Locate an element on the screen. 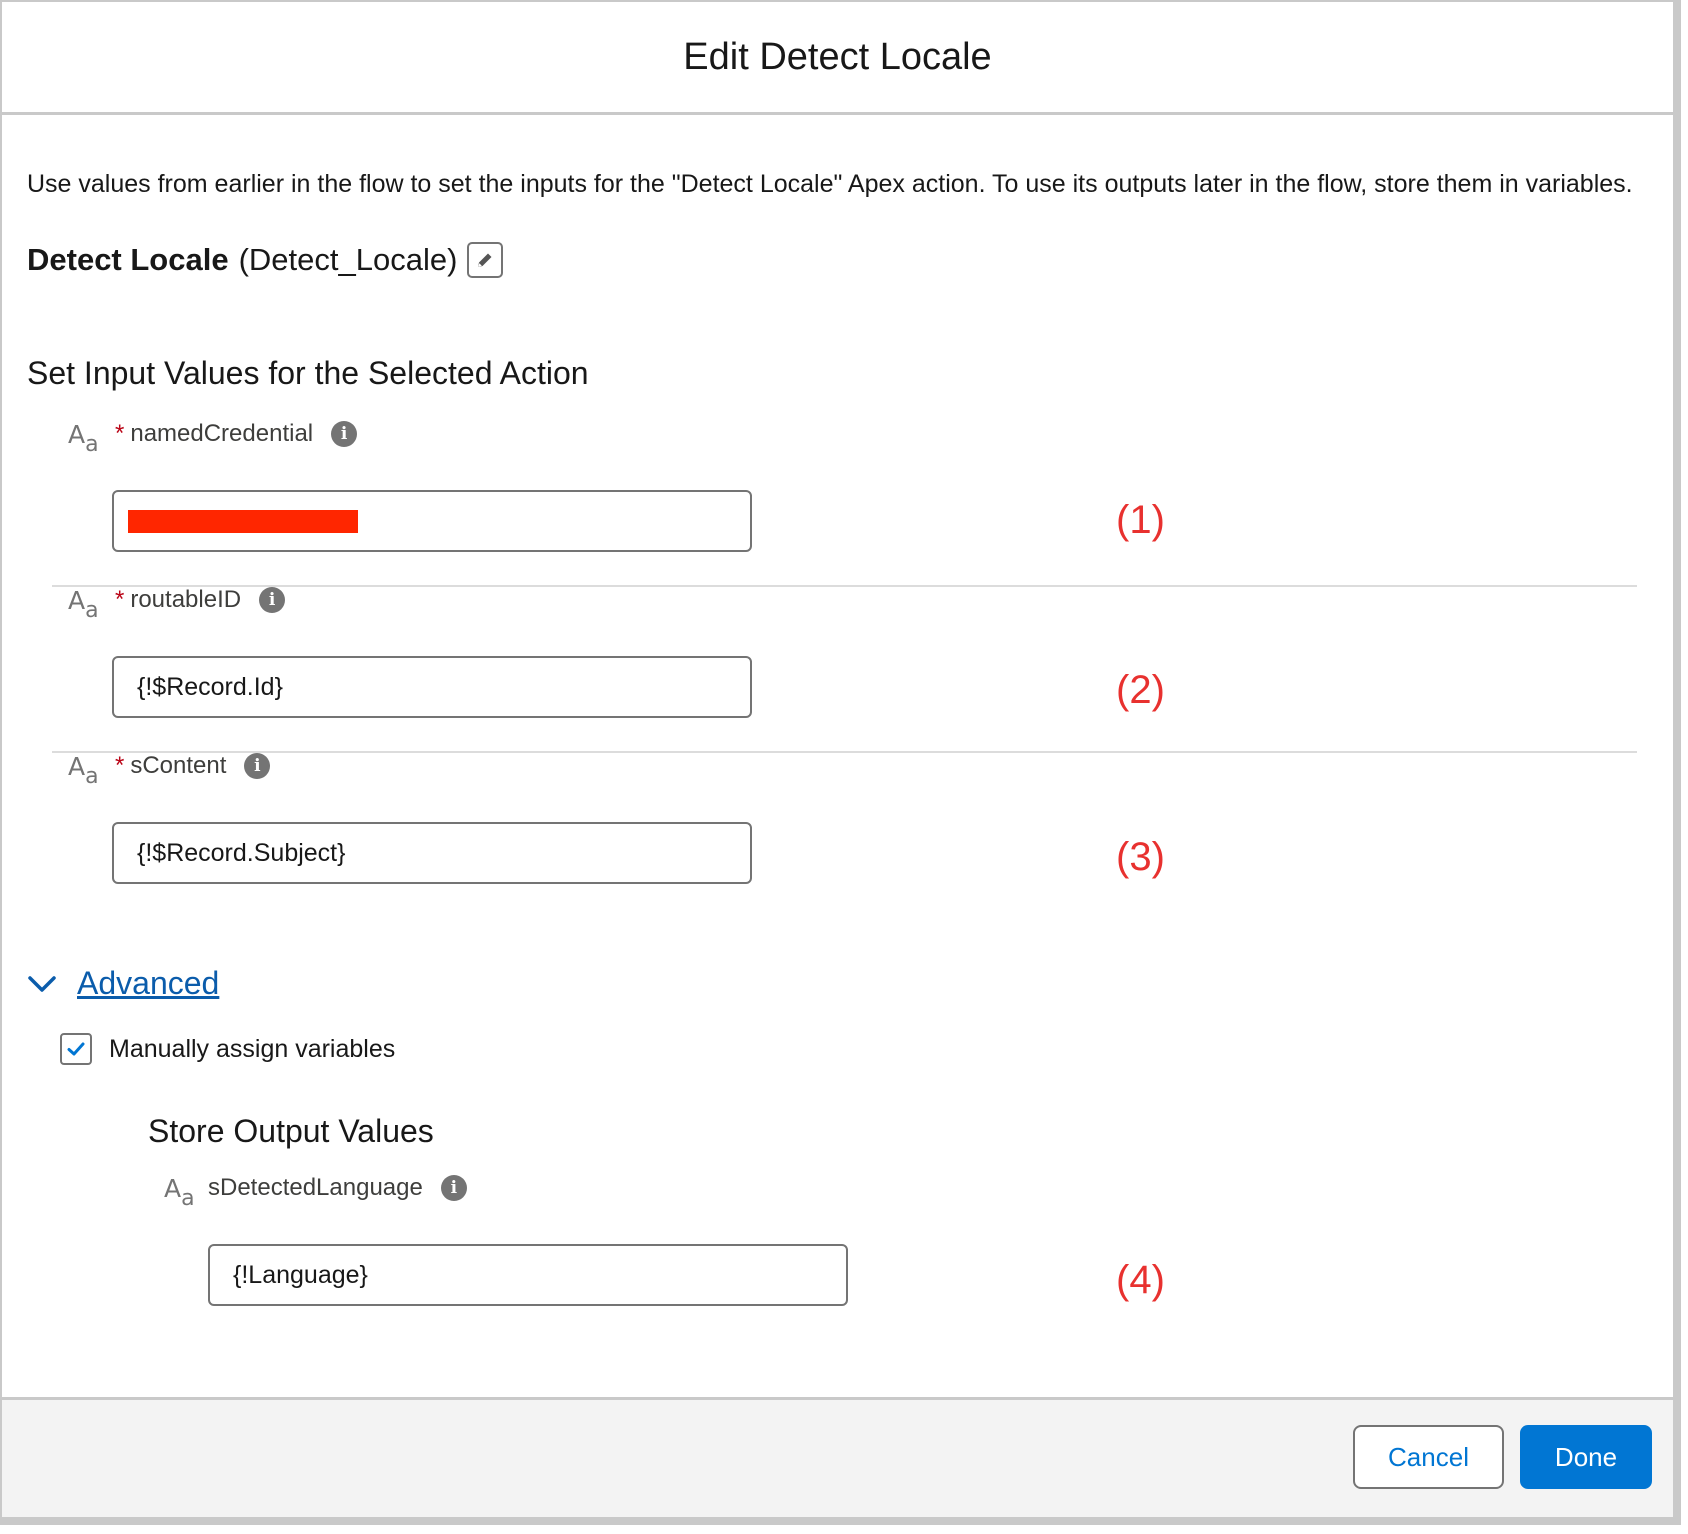 The height and width of the screenshot is (1534, 1688). sDetectedLanguage-input: {!Language} is located at coordinates (528, 1275).